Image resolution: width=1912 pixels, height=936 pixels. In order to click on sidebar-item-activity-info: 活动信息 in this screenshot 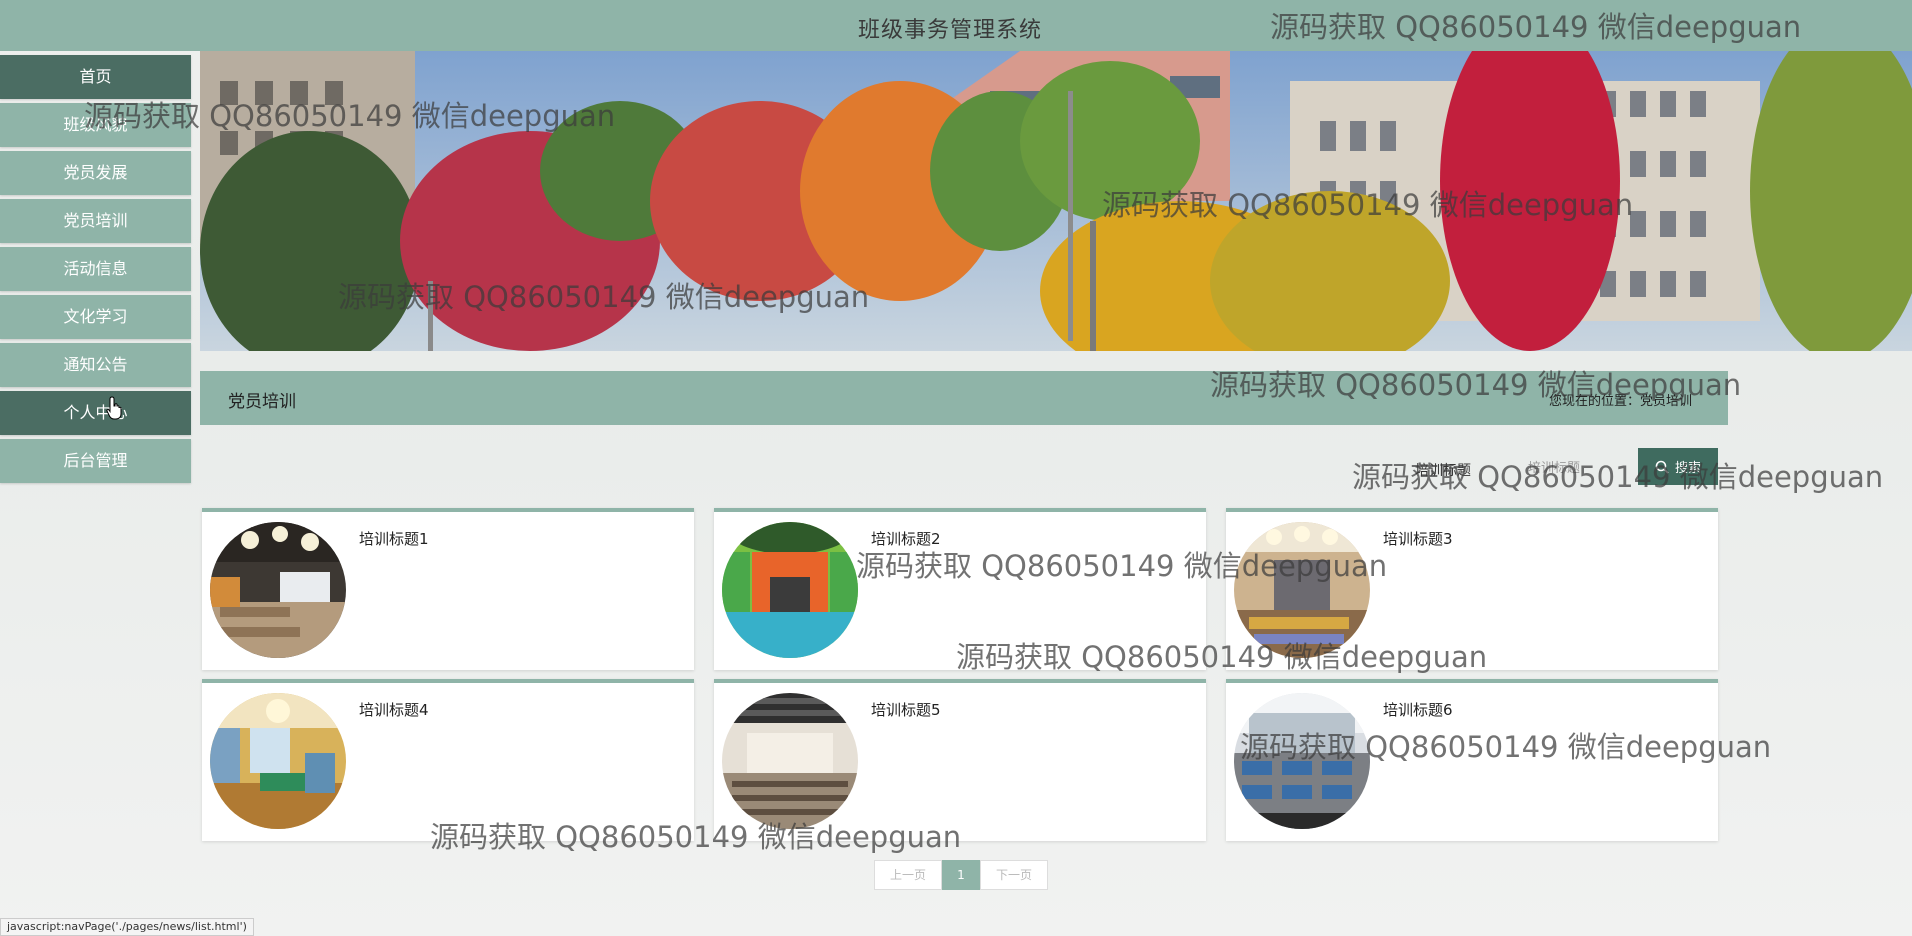, I will do `click(95, 269)`.